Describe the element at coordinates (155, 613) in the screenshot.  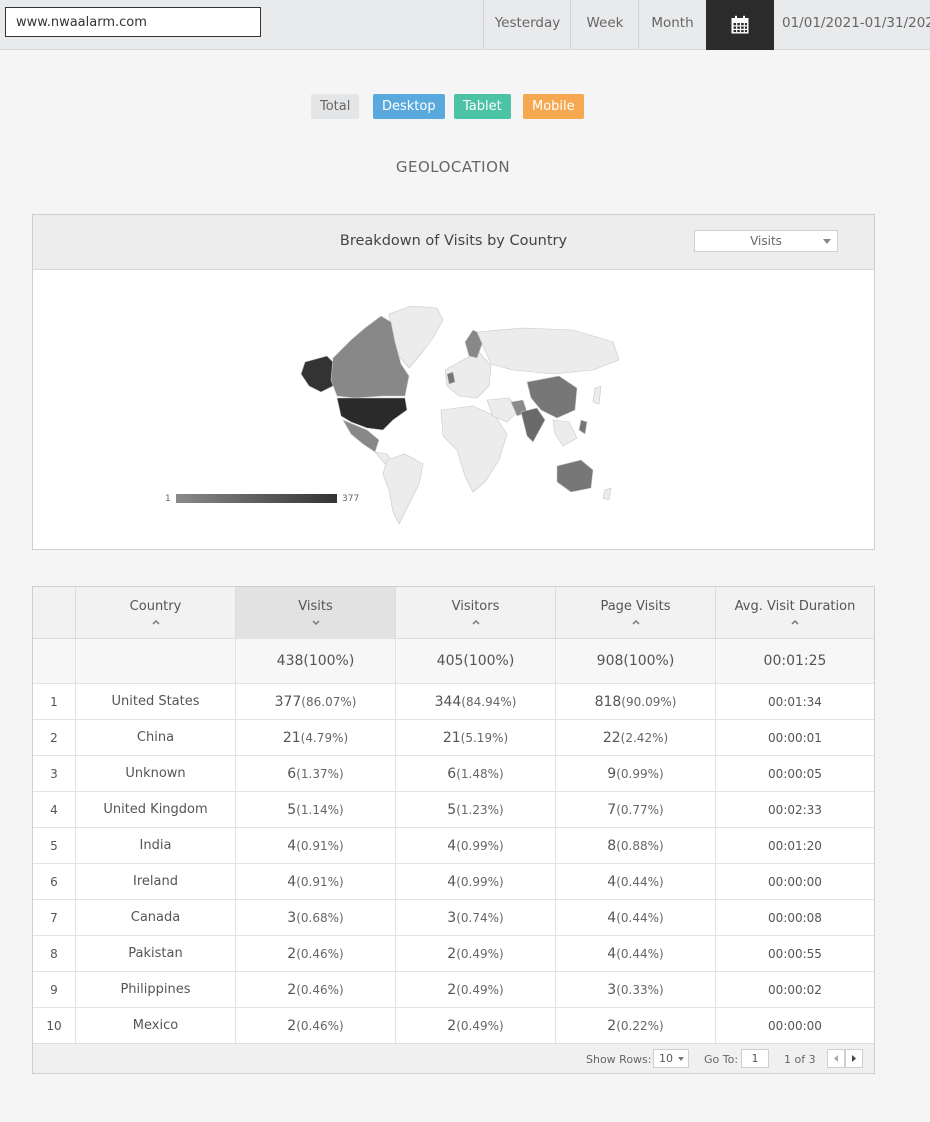
I see `header-country: Country` at that location.